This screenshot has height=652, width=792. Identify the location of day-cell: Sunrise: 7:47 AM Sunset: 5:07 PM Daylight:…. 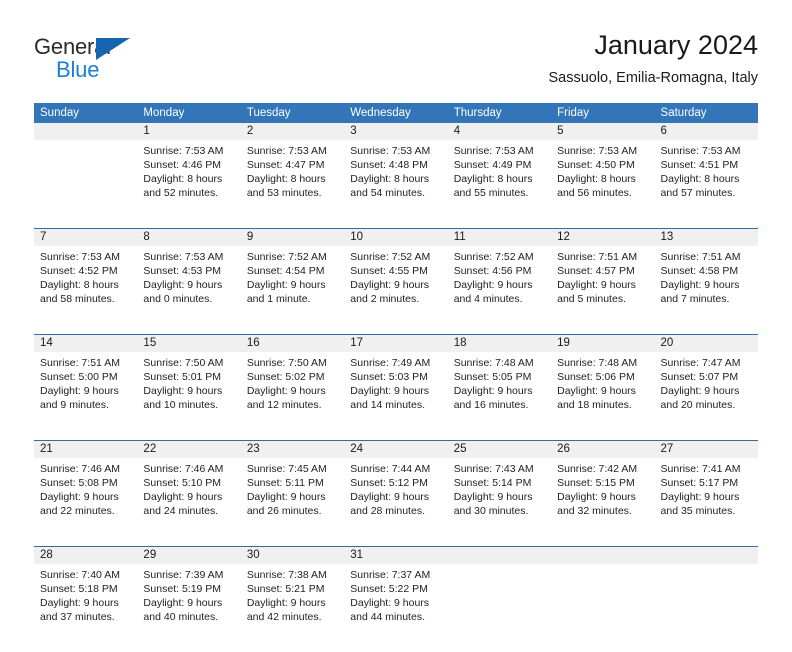
(706, 396).